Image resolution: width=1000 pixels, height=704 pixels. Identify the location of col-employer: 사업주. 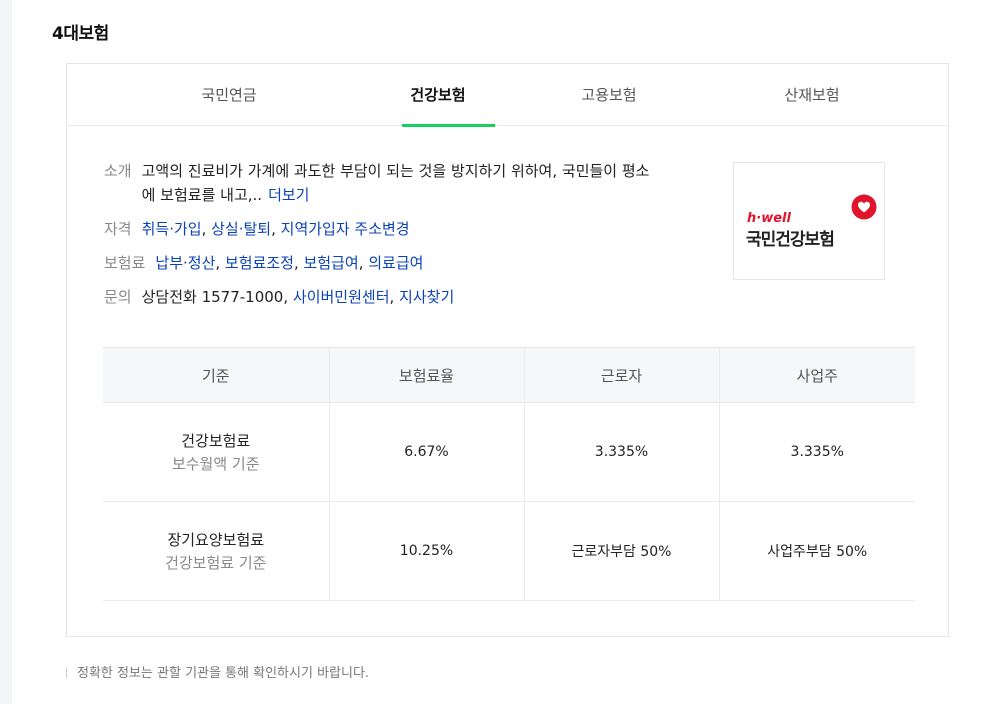
(816, 375).